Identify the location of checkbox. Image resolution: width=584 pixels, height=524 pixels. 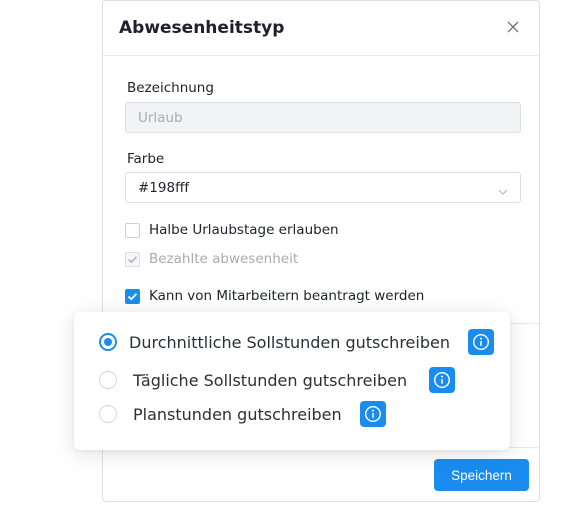
(132, 230).